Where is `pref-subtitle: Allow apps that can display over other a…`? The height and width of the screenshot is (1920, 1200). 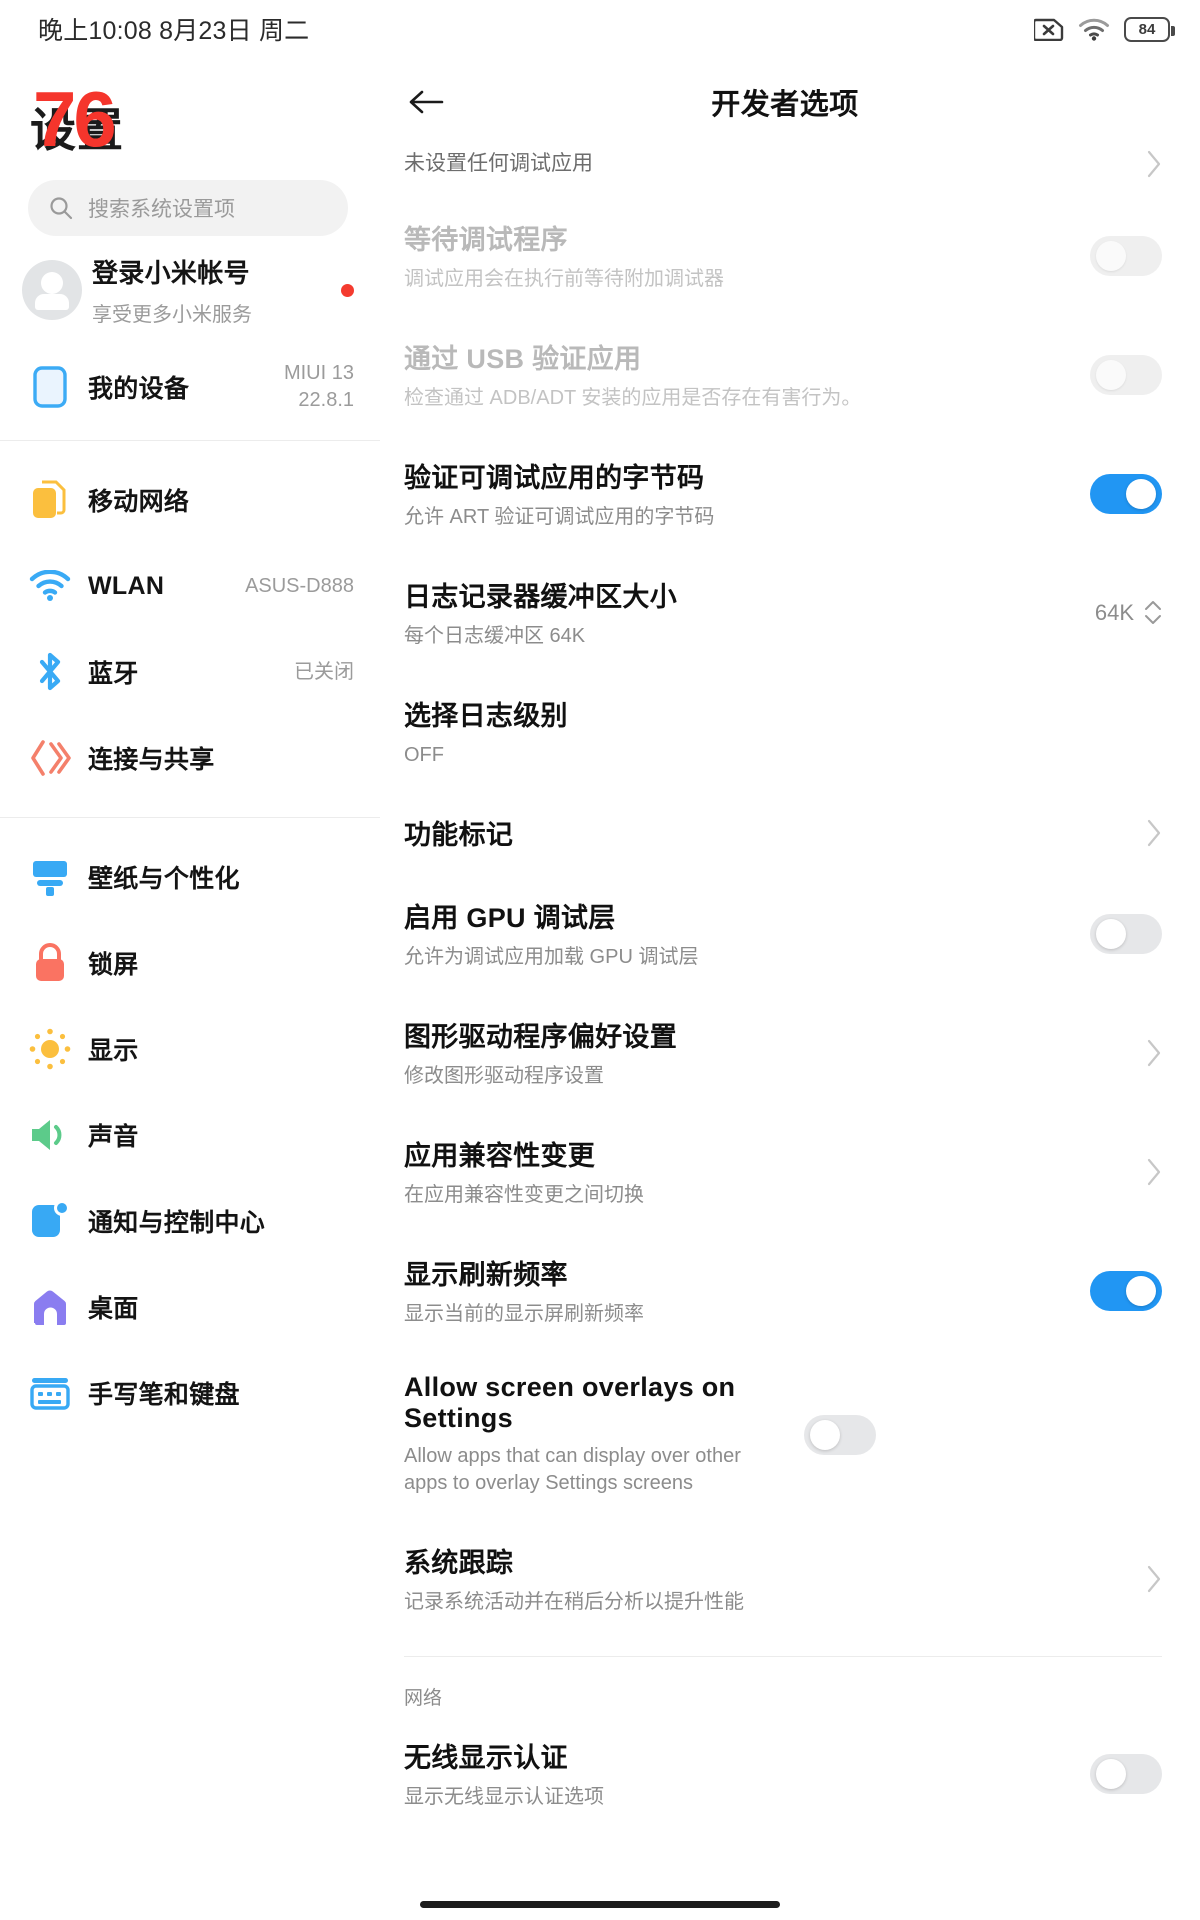
pref-subtitle: Allow apps that can display over other a… is located at coordinates (572, 1470).